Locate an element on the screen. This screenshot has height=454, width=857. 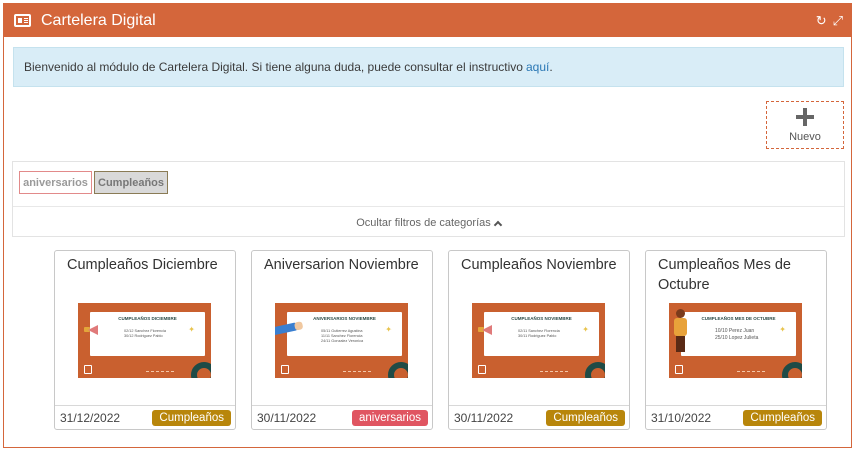
new-button: Nuevo is located at coordinates (805, 125).